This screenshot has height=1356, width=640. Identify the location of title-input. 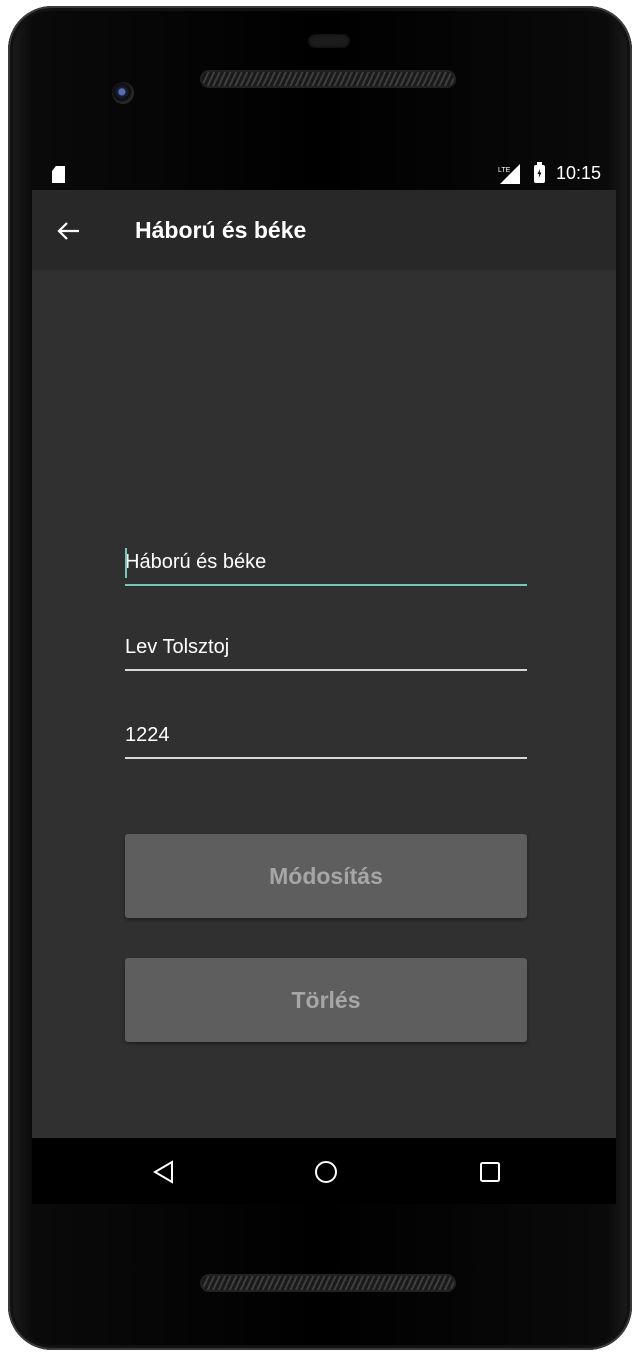
(326, 562).